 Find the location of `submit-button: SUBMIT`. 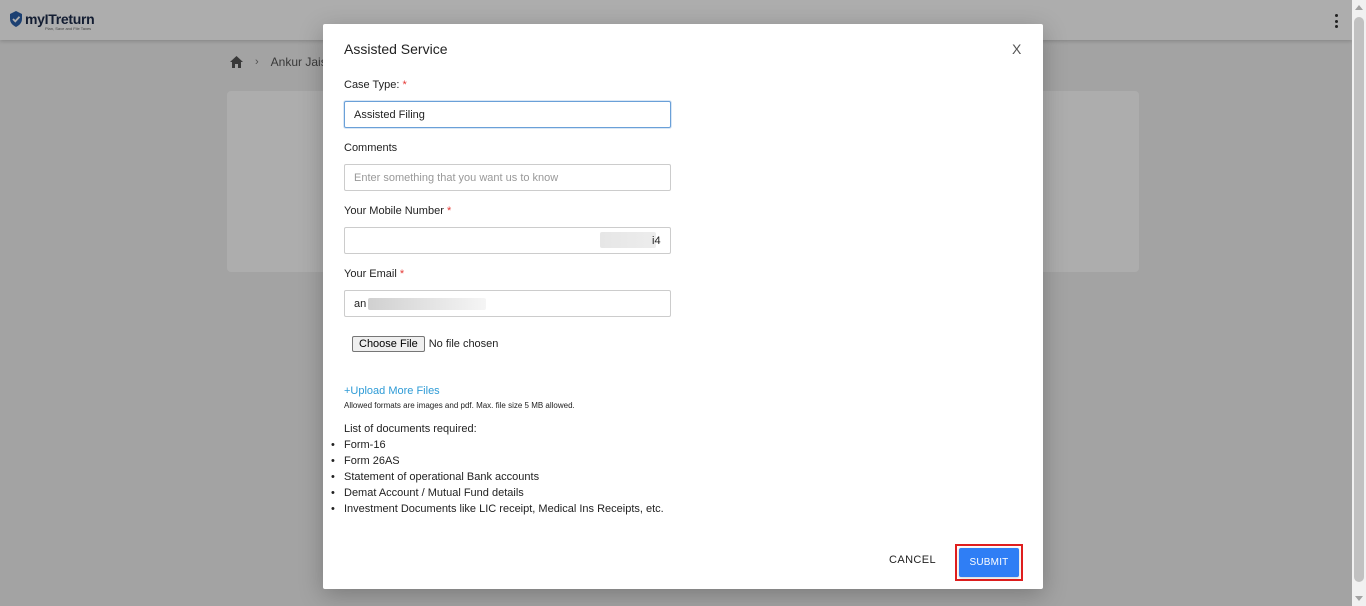

submit-button: SUBMIT is located at coordinates (989, 562).